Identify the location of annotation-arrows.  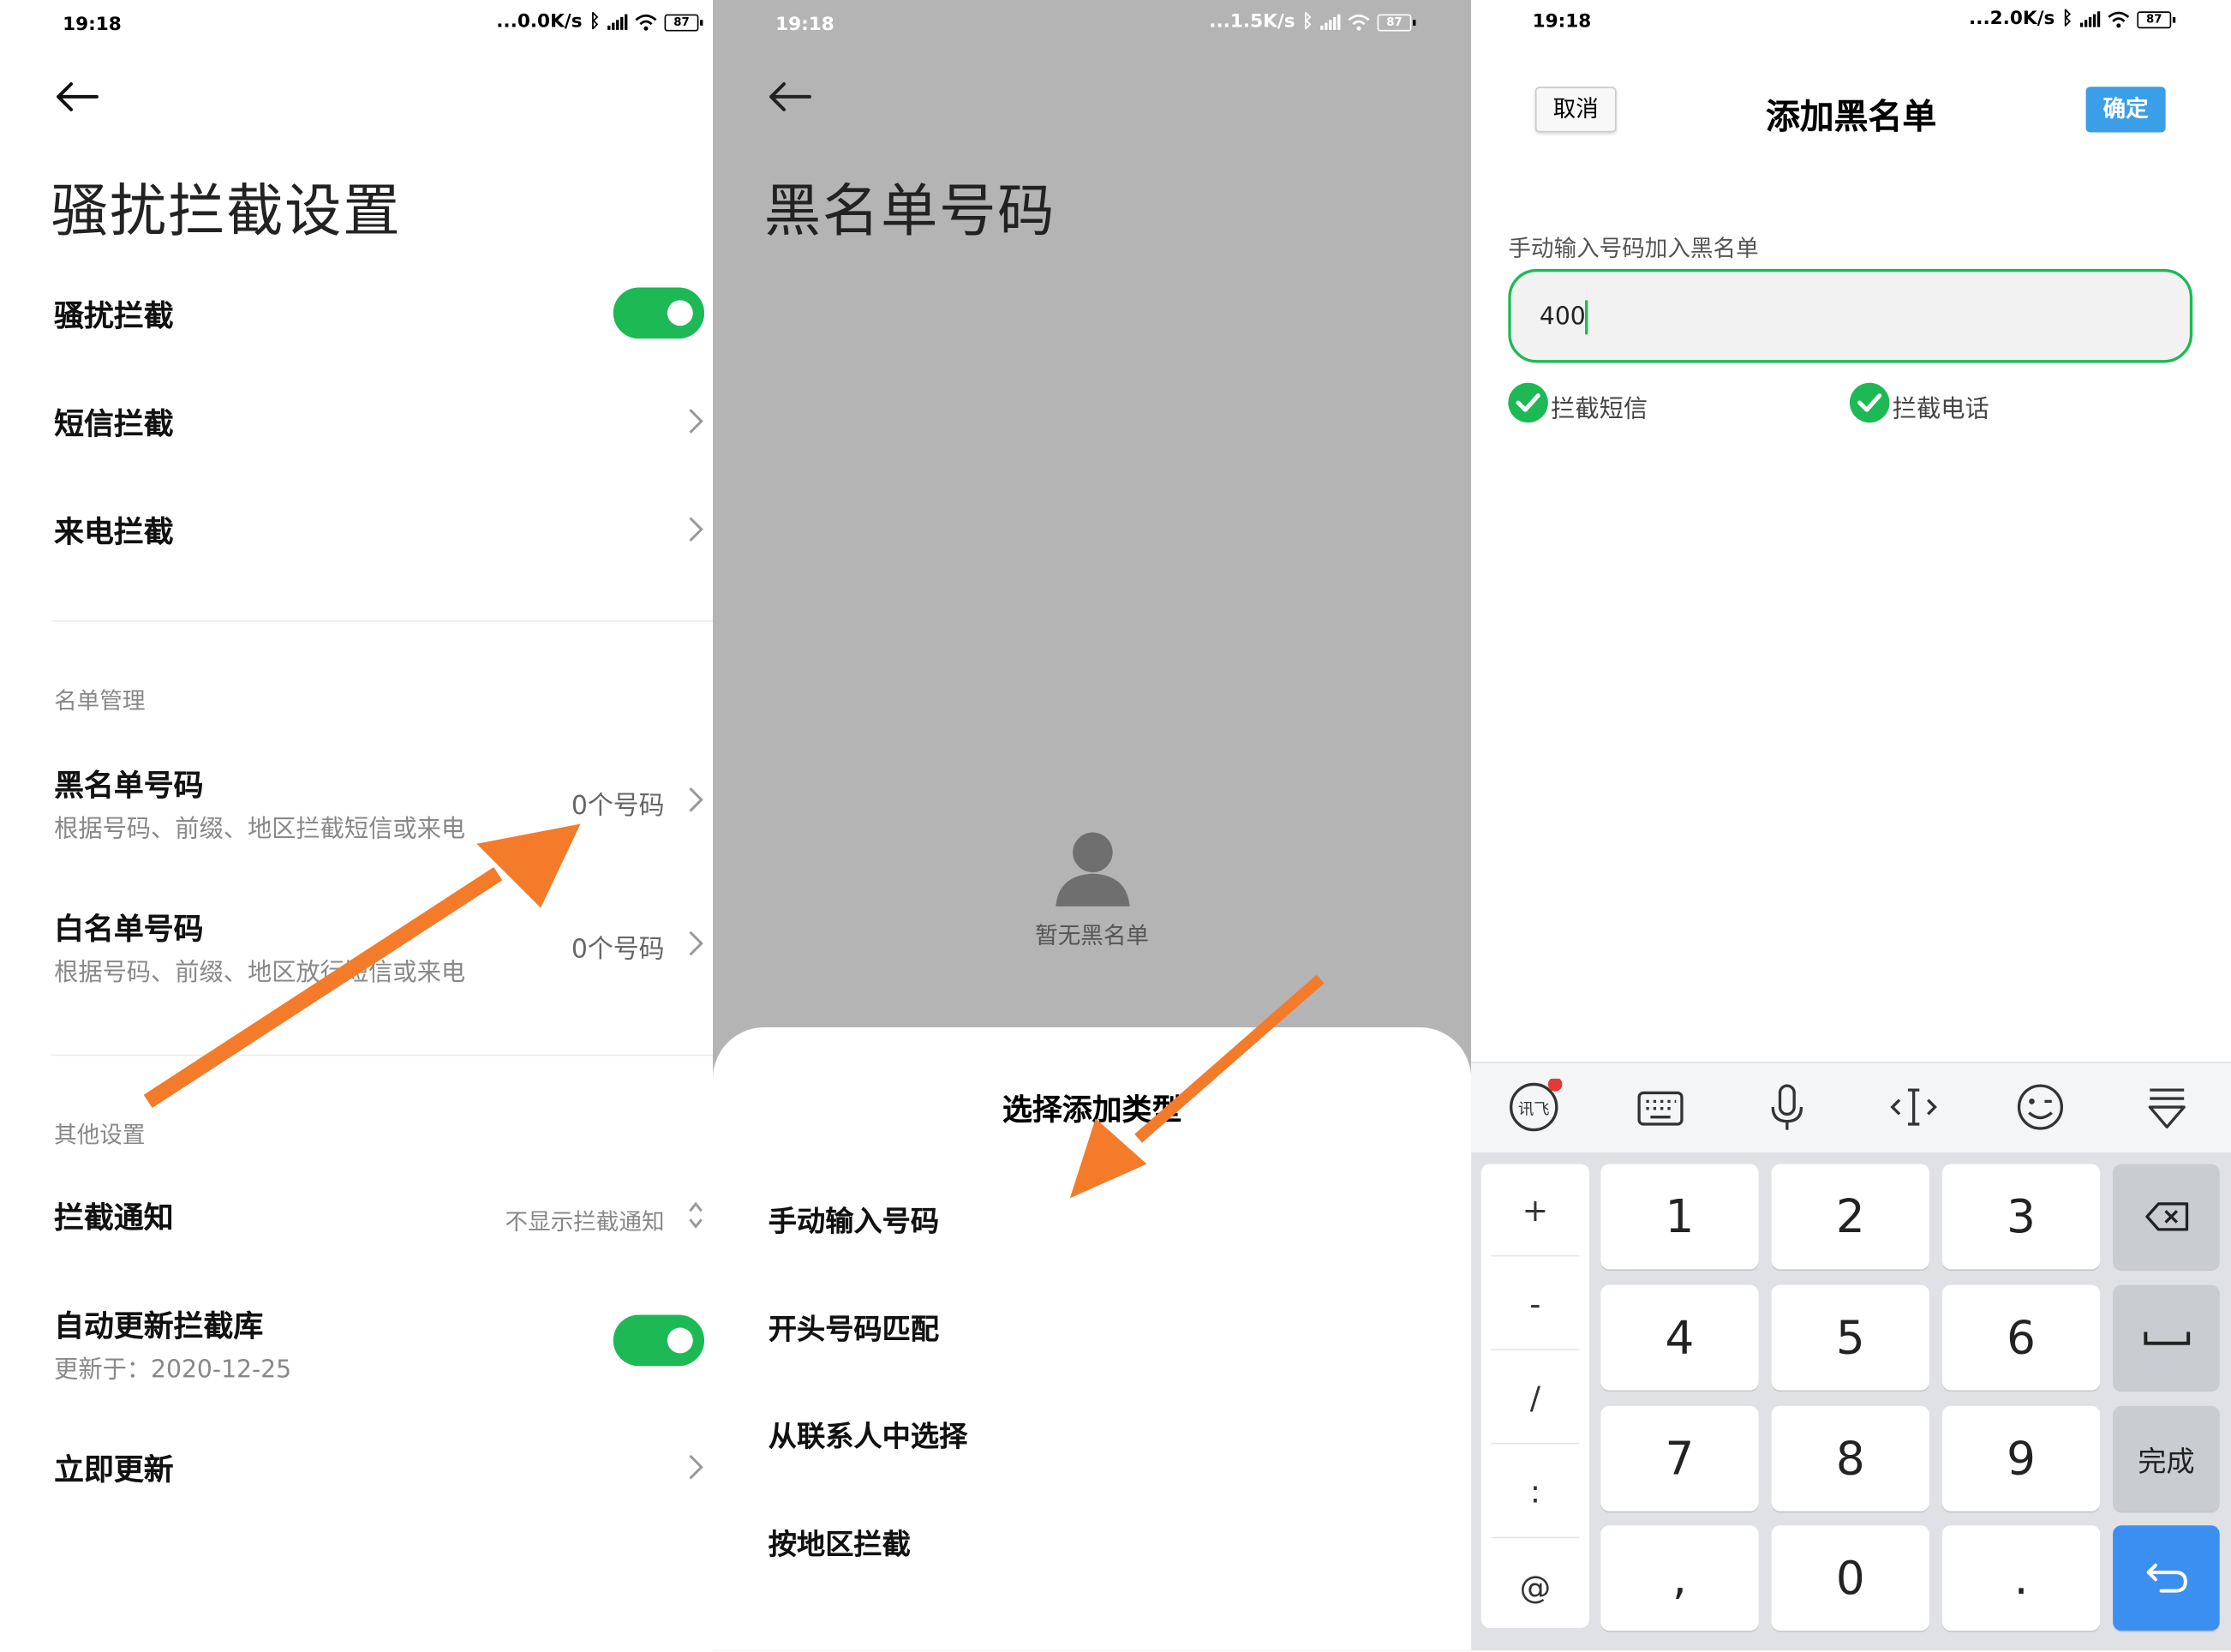
(734, 1011).